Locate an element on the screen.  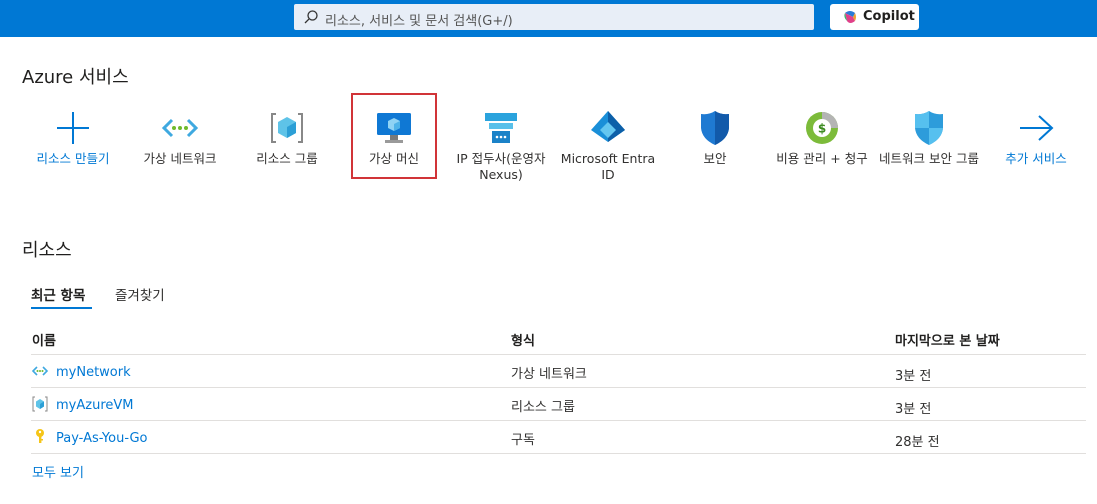
see-all-link: 모두 보기 is located at coordinates (58, 471).